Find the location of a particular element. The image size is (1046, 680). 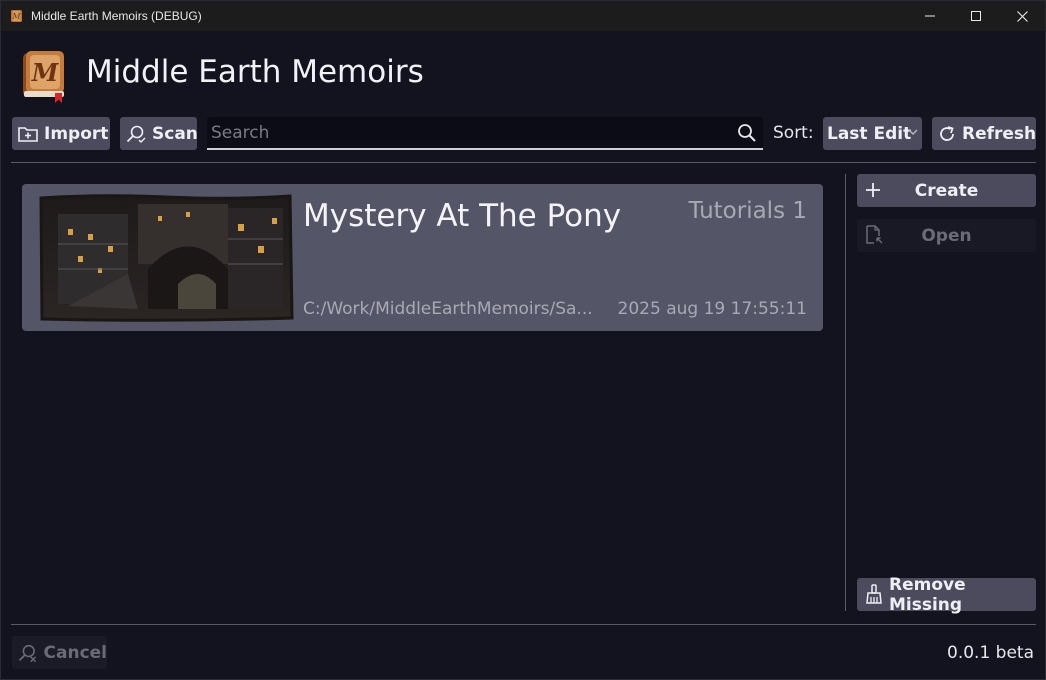

search-input is located at coordinates (485, 132).